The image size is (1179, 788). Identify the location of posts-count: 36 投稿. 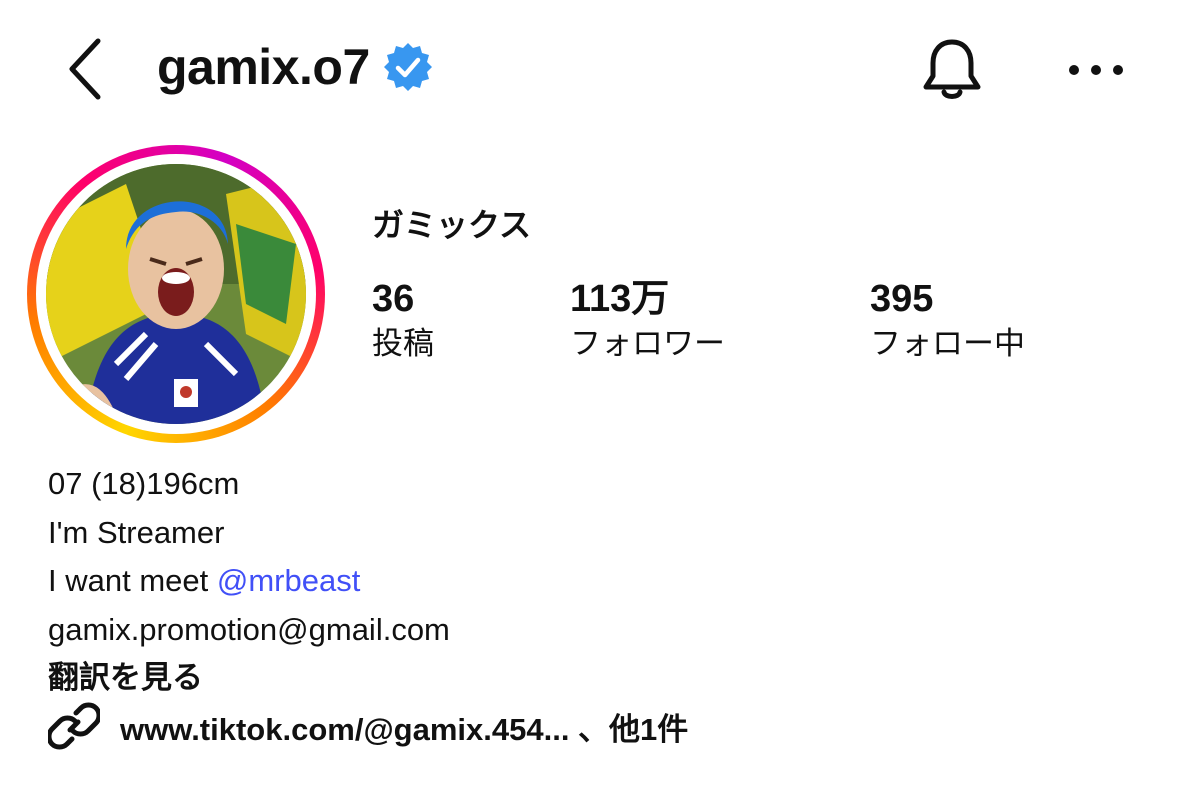
(403, 321).